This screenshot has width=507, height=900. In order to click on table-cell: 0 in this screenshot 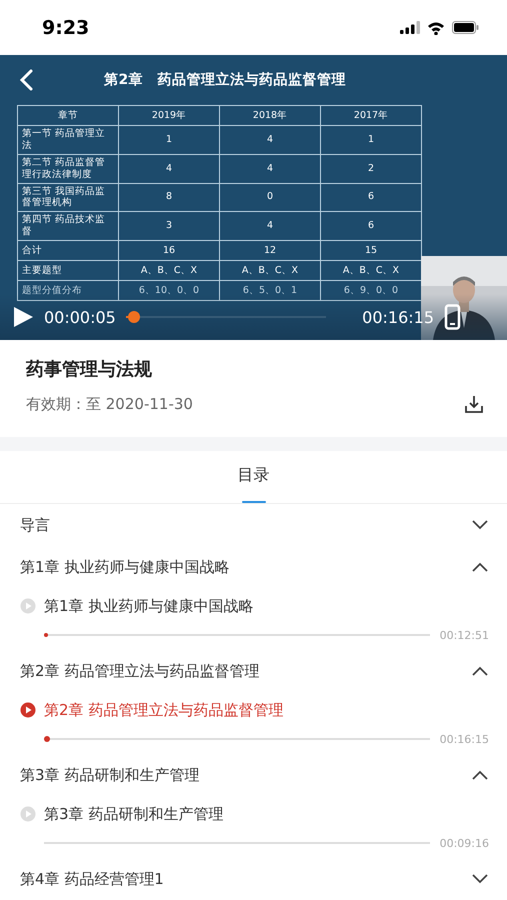, I will do `click(270, 197)`.